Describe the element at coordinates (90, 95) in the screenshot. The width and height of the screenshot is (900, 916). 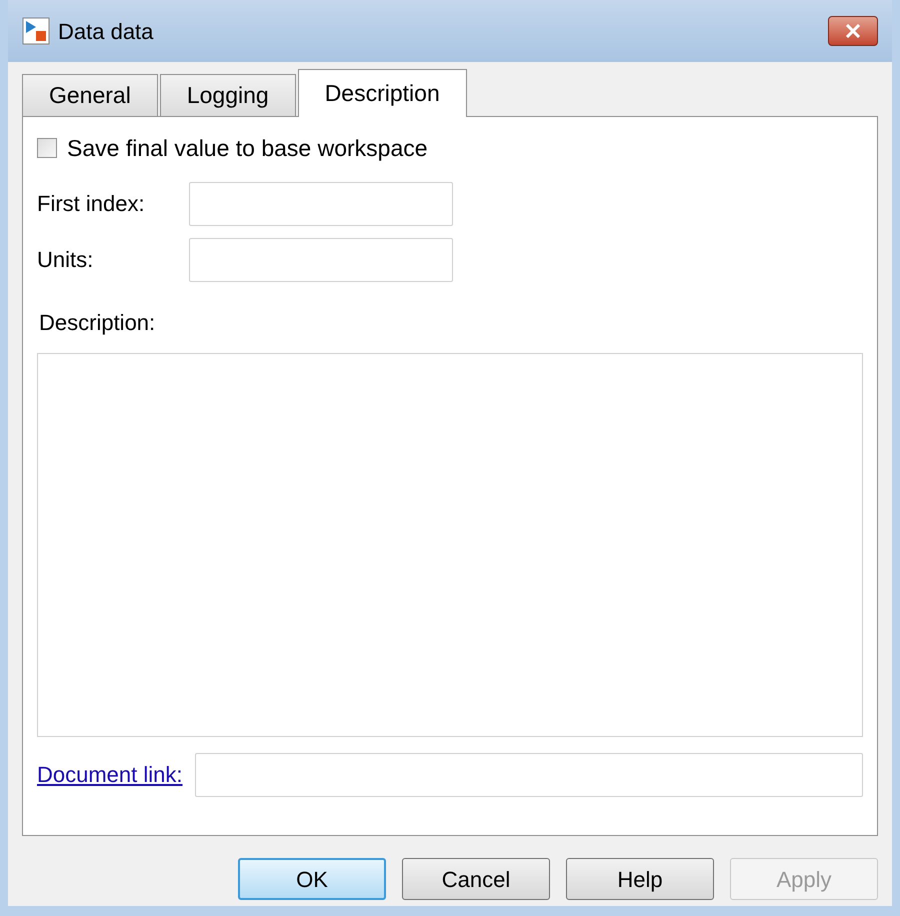
I see `tab: General` at that location.